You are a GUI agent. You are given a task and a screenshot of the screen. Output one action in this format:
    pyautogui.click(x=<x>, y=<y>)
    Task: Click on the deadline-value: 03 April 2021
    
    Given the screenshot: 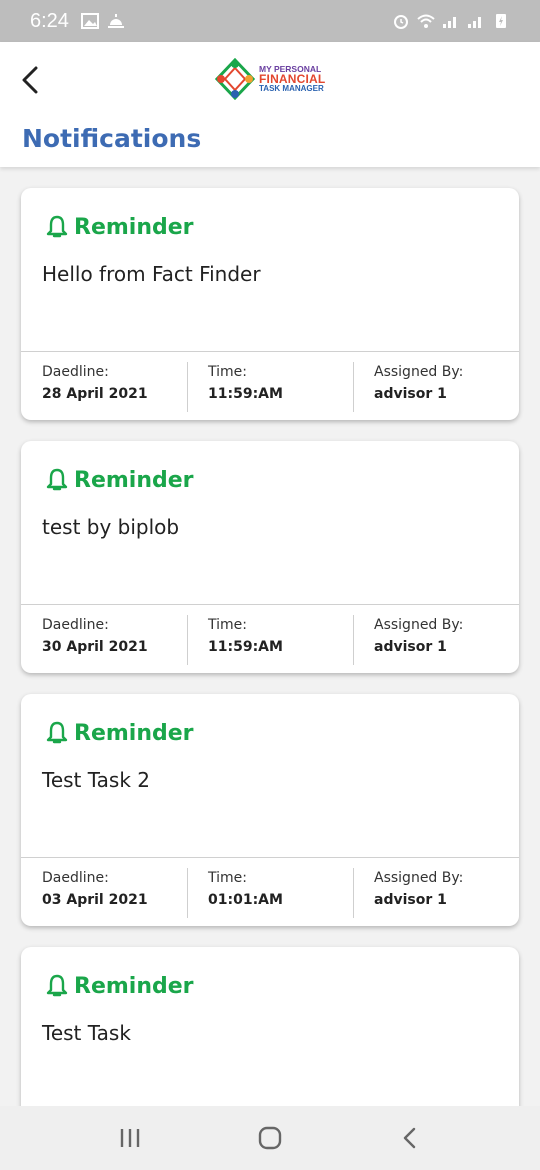 What is the action you would take?
    pyautogui.click(x=95, y=900)
    